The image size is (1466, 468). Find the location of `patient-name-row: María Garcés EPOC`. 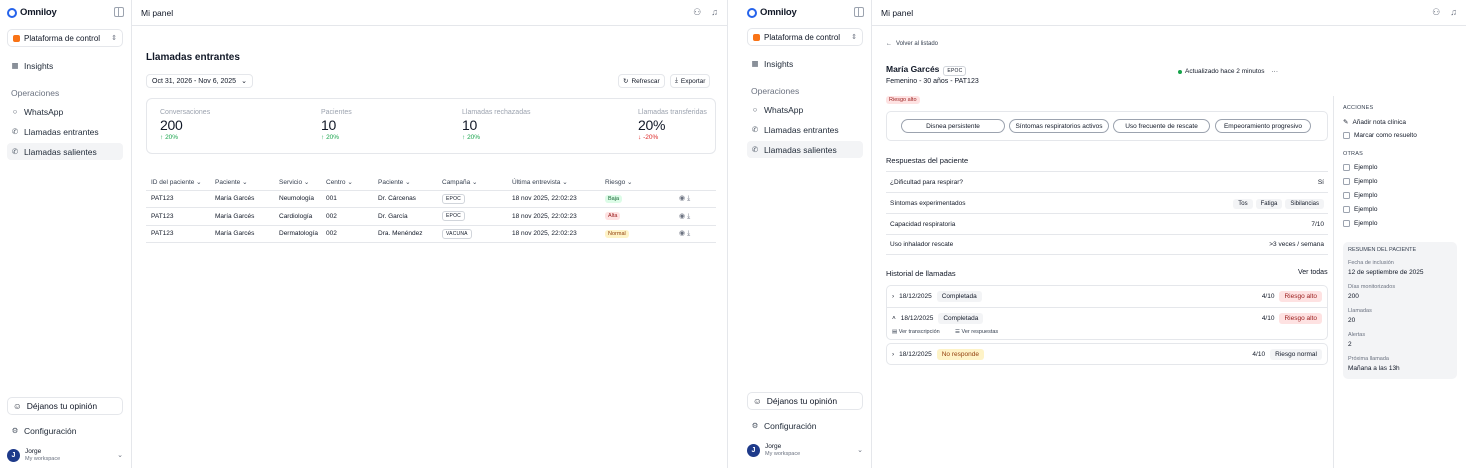

patient-name-row: María Garcés EPOC is located at coordinates (926, 70).